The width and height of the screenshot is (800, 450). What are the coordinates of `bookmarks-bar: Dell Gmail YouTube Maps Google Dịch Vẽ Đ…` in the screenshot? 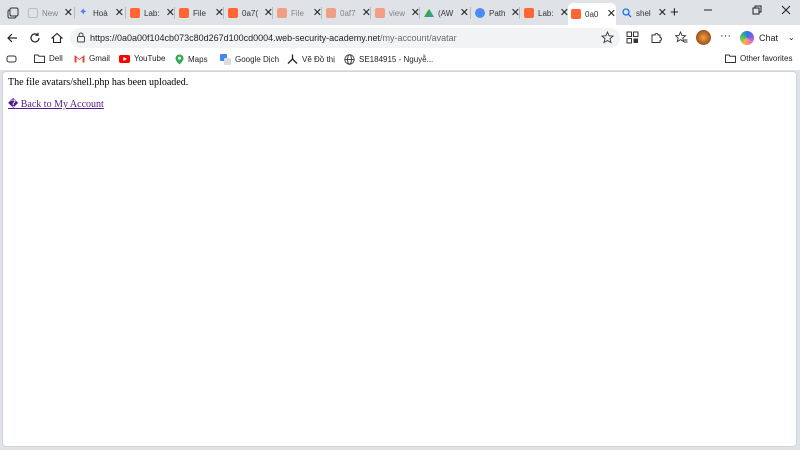 It's located at (400, 60).